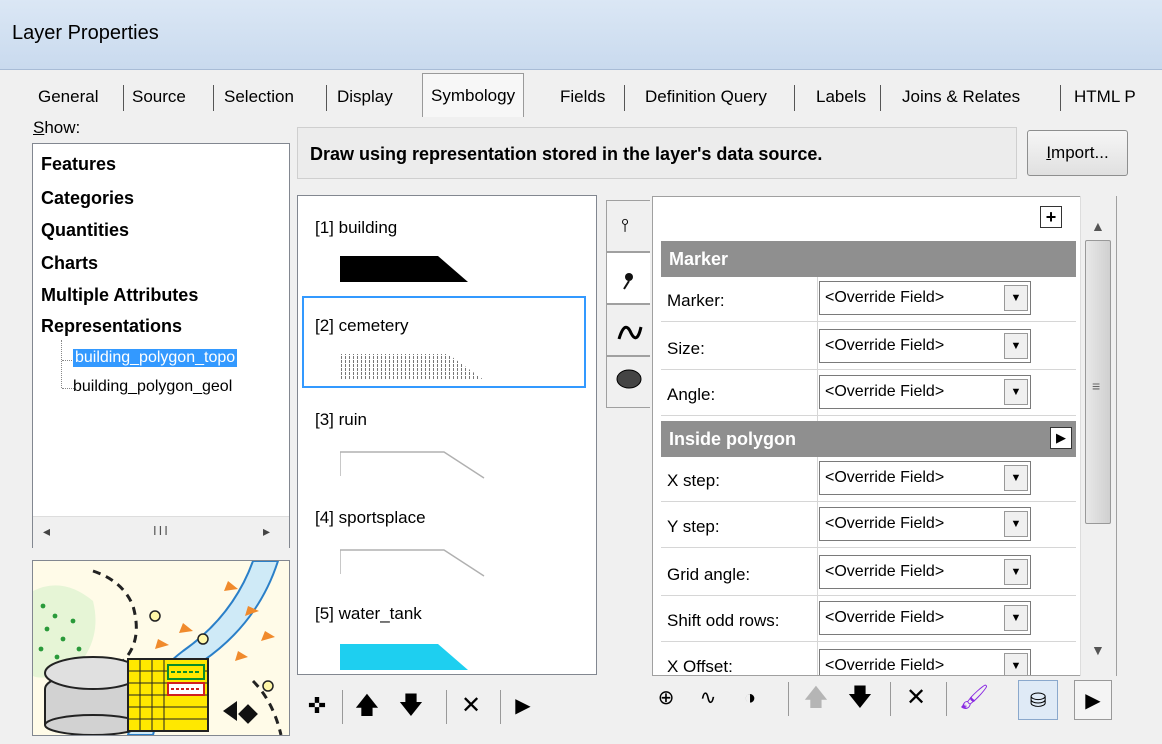  Describe the element at coordinates (1096, 386) in the screenshot. I see `scroll-grip-icon: ≡` at that location.